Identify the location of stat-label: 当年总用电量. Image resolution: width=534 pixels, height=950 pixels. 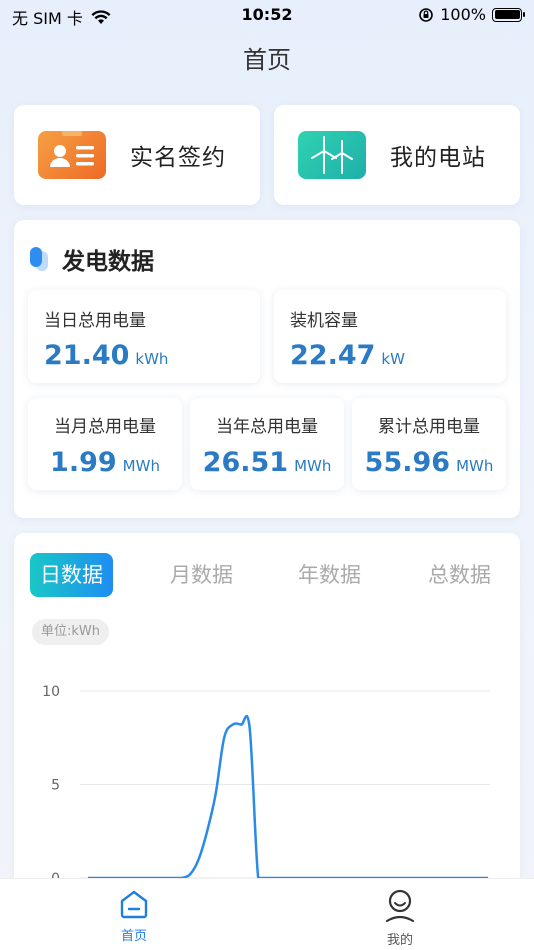
(267, 427).